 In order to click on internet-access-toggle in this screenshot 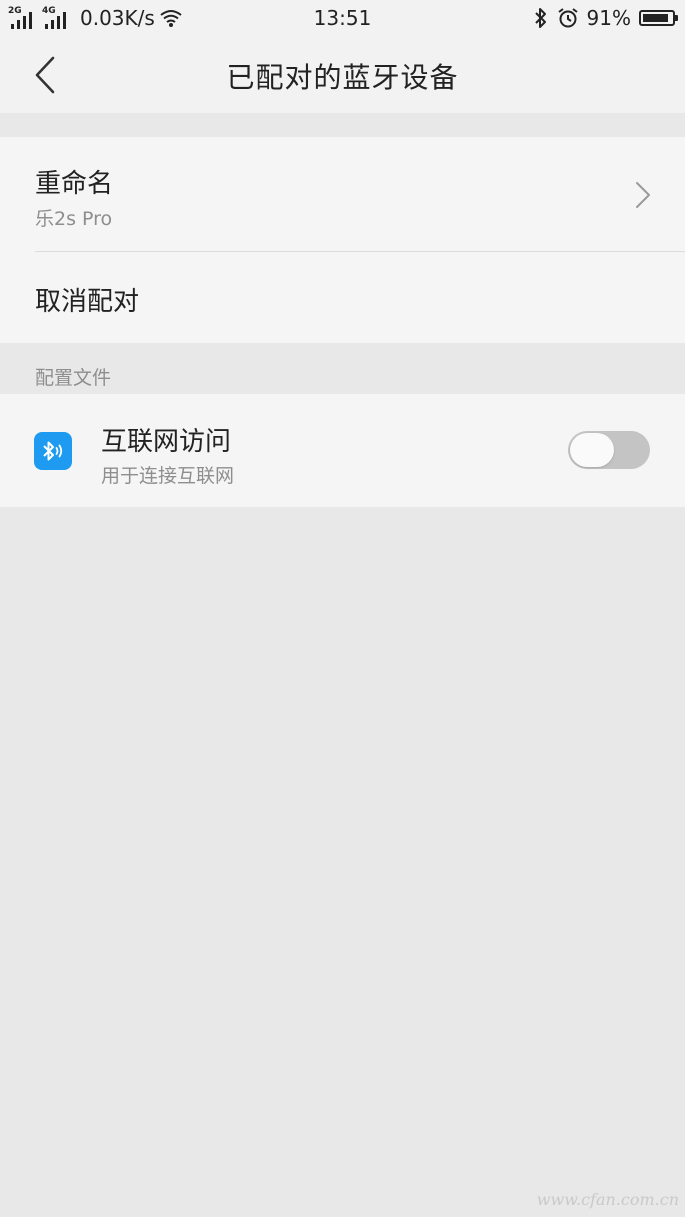, I will do `click(609, 450)`.